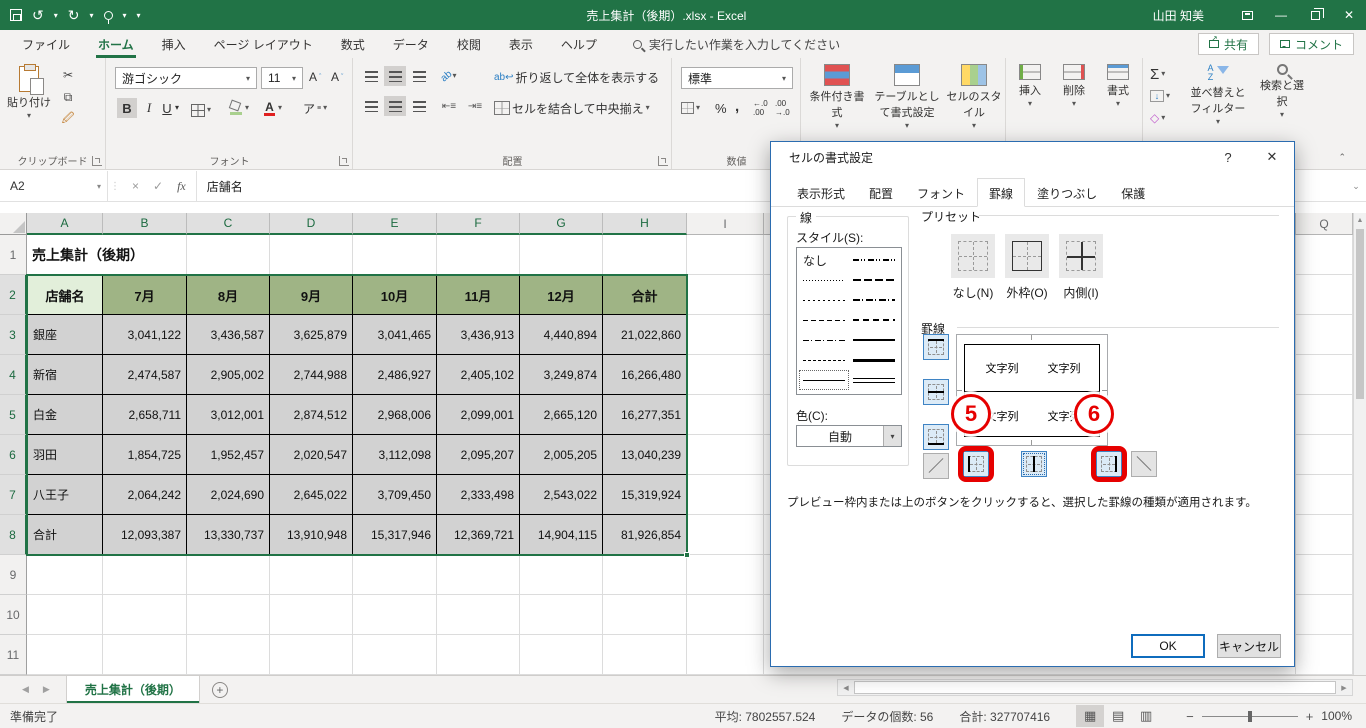 The width and height of the screenshot is (1366, 728). I want to click on cell-Q5, so click(1324, 415).